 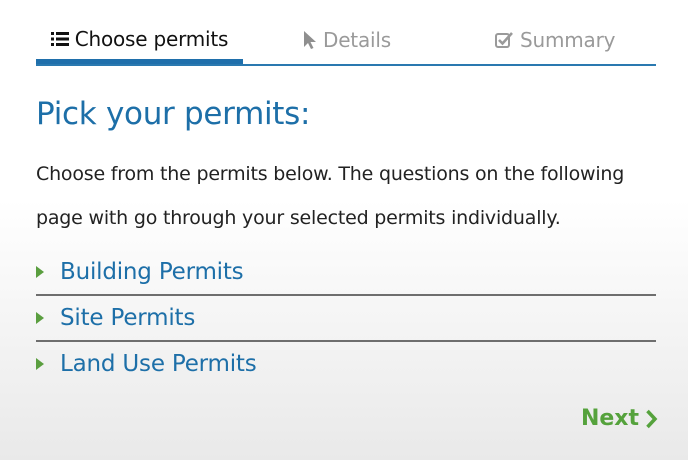 I want to click on permit-label: Site Permits, so click(x=128, y=318).